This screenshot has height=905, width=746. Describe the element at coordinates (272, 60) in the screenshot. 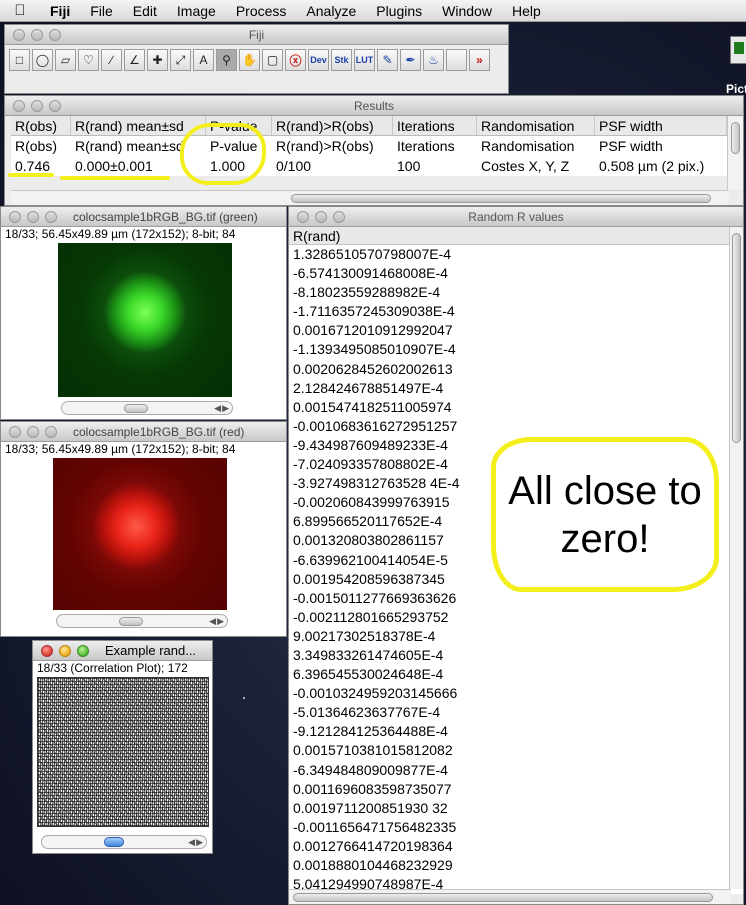

I see `color-picker-tool-icon: ▢` at that location.